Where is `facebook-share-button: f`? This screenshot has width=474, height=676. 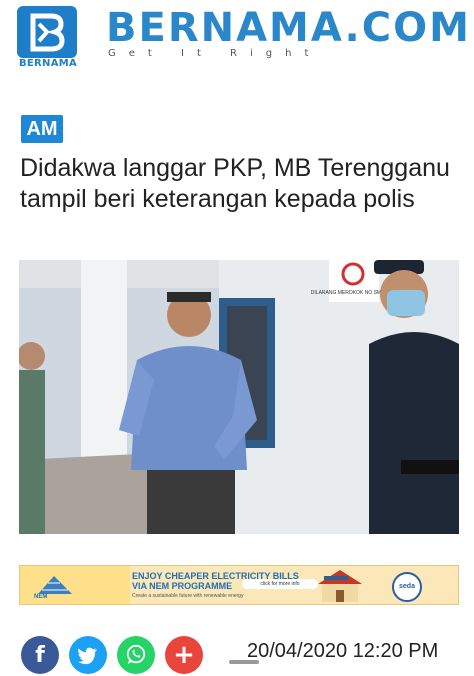
facebook-share-button: f is located at coordinates (40, 655).